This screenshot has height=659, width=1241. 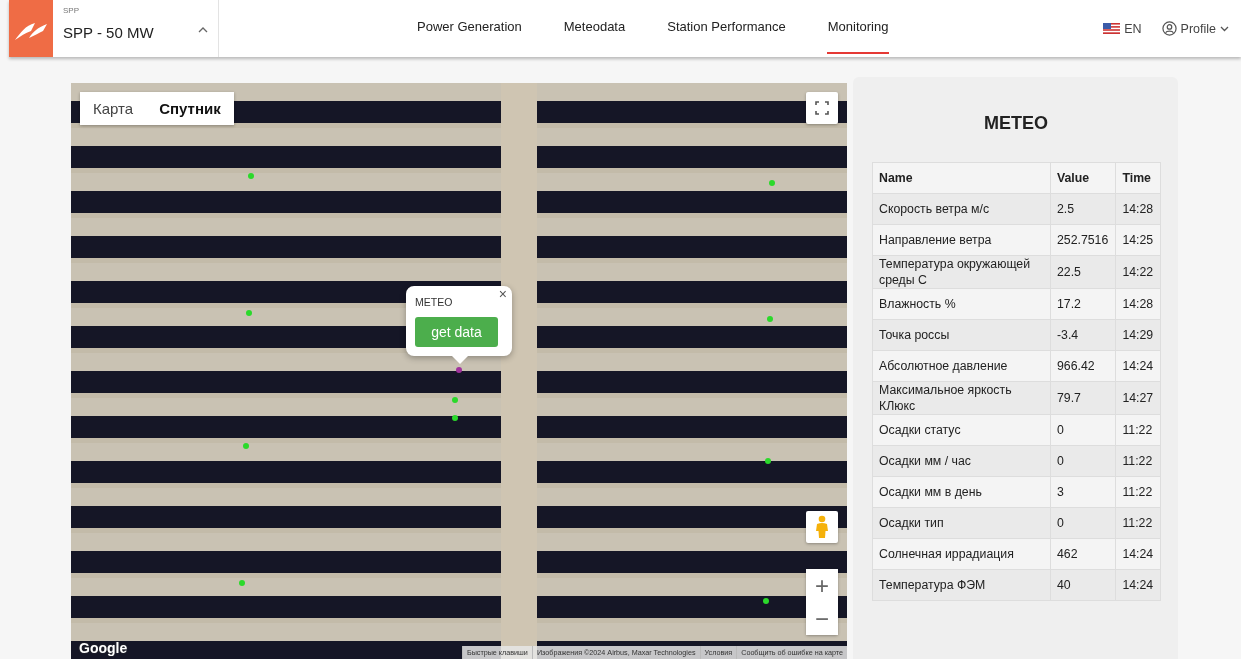 What do you see at coordinates (1224, 28) in the screenshot?
I see `chevron-down-icon` at bounding box center [1224, 28].